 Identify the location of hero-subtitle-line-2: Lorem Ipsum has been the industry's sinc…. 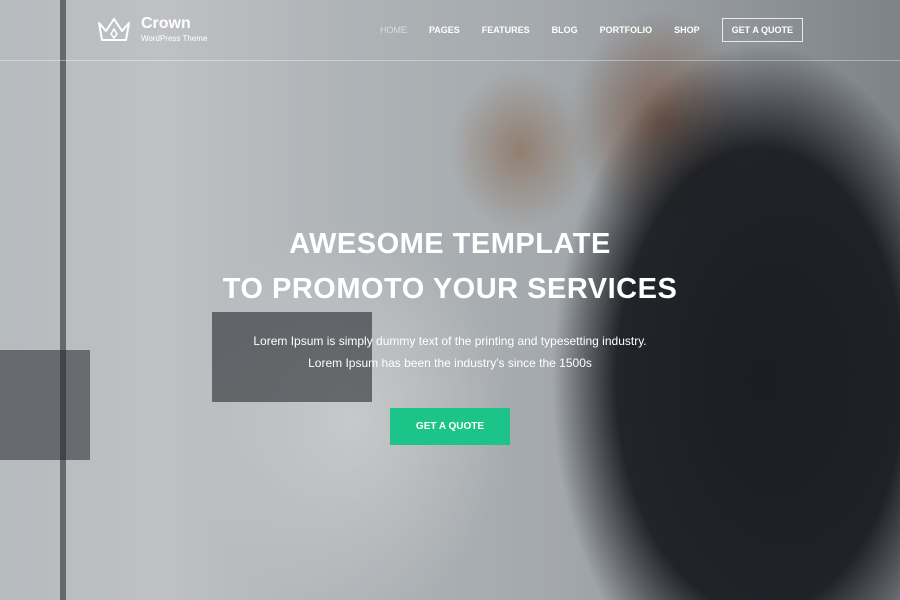
(450, 363).